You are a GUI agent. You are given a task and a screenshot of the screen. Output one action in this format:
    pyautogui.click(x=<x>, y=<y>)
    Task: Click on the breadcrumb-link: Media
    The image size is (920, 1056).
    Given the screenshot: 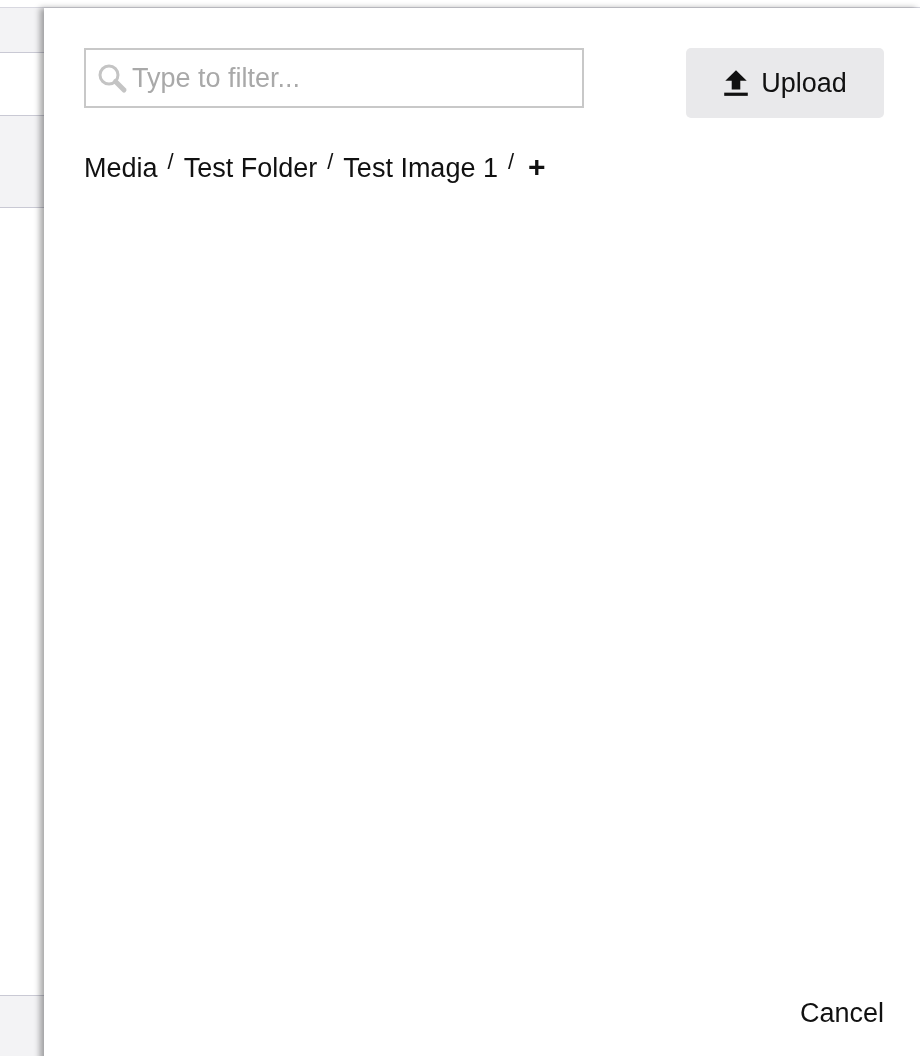 What is the action you would take?
    pyautogui.click(x=121, y=168)
    